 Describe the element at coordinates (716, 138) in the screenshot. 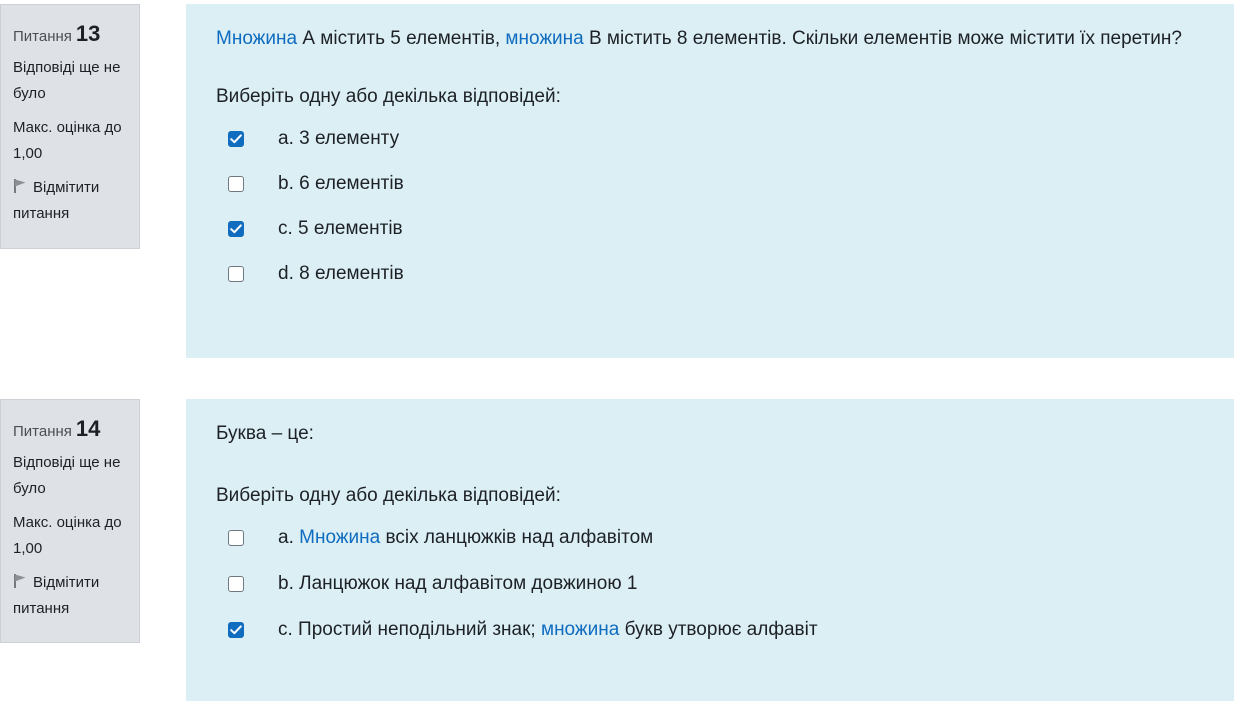

I see `answer-option: a. 3 елементу` at that location.